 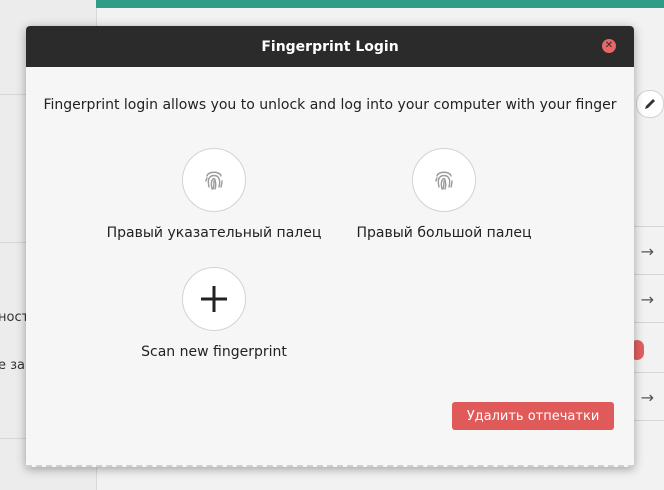 I want to click on scan-new-fingerprint: Scan new fingerprint, so click(x=214, y=313).